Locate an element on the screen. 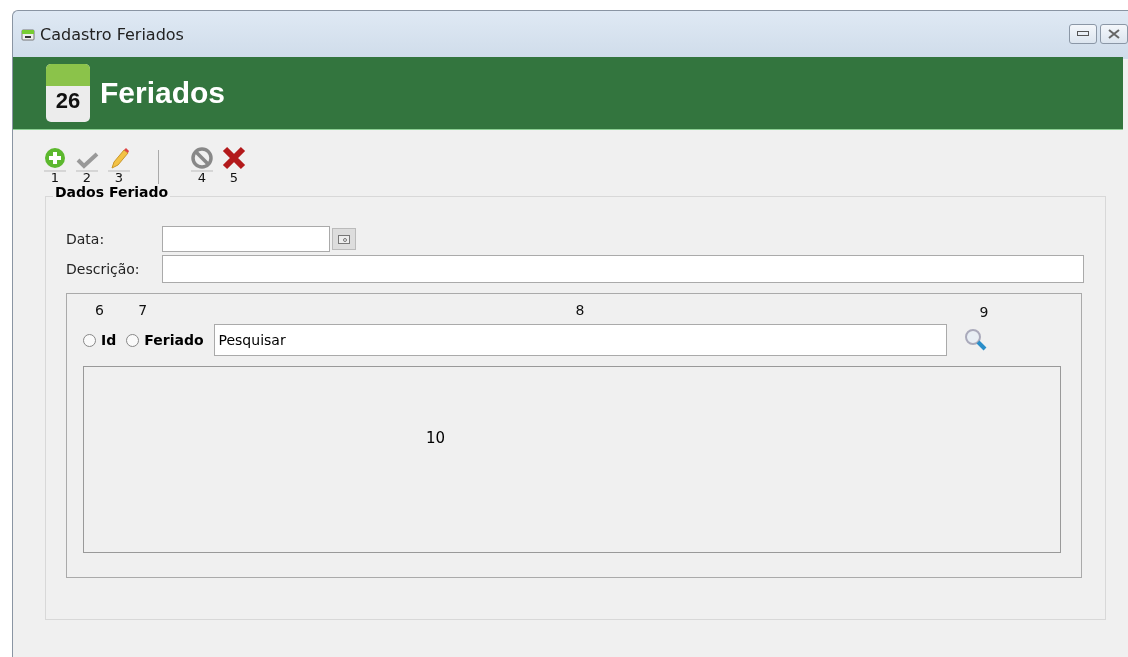 The height and width of the screenshot is (657, 1128). group-title: Dados Feriado is located at coordinates (112, 192).